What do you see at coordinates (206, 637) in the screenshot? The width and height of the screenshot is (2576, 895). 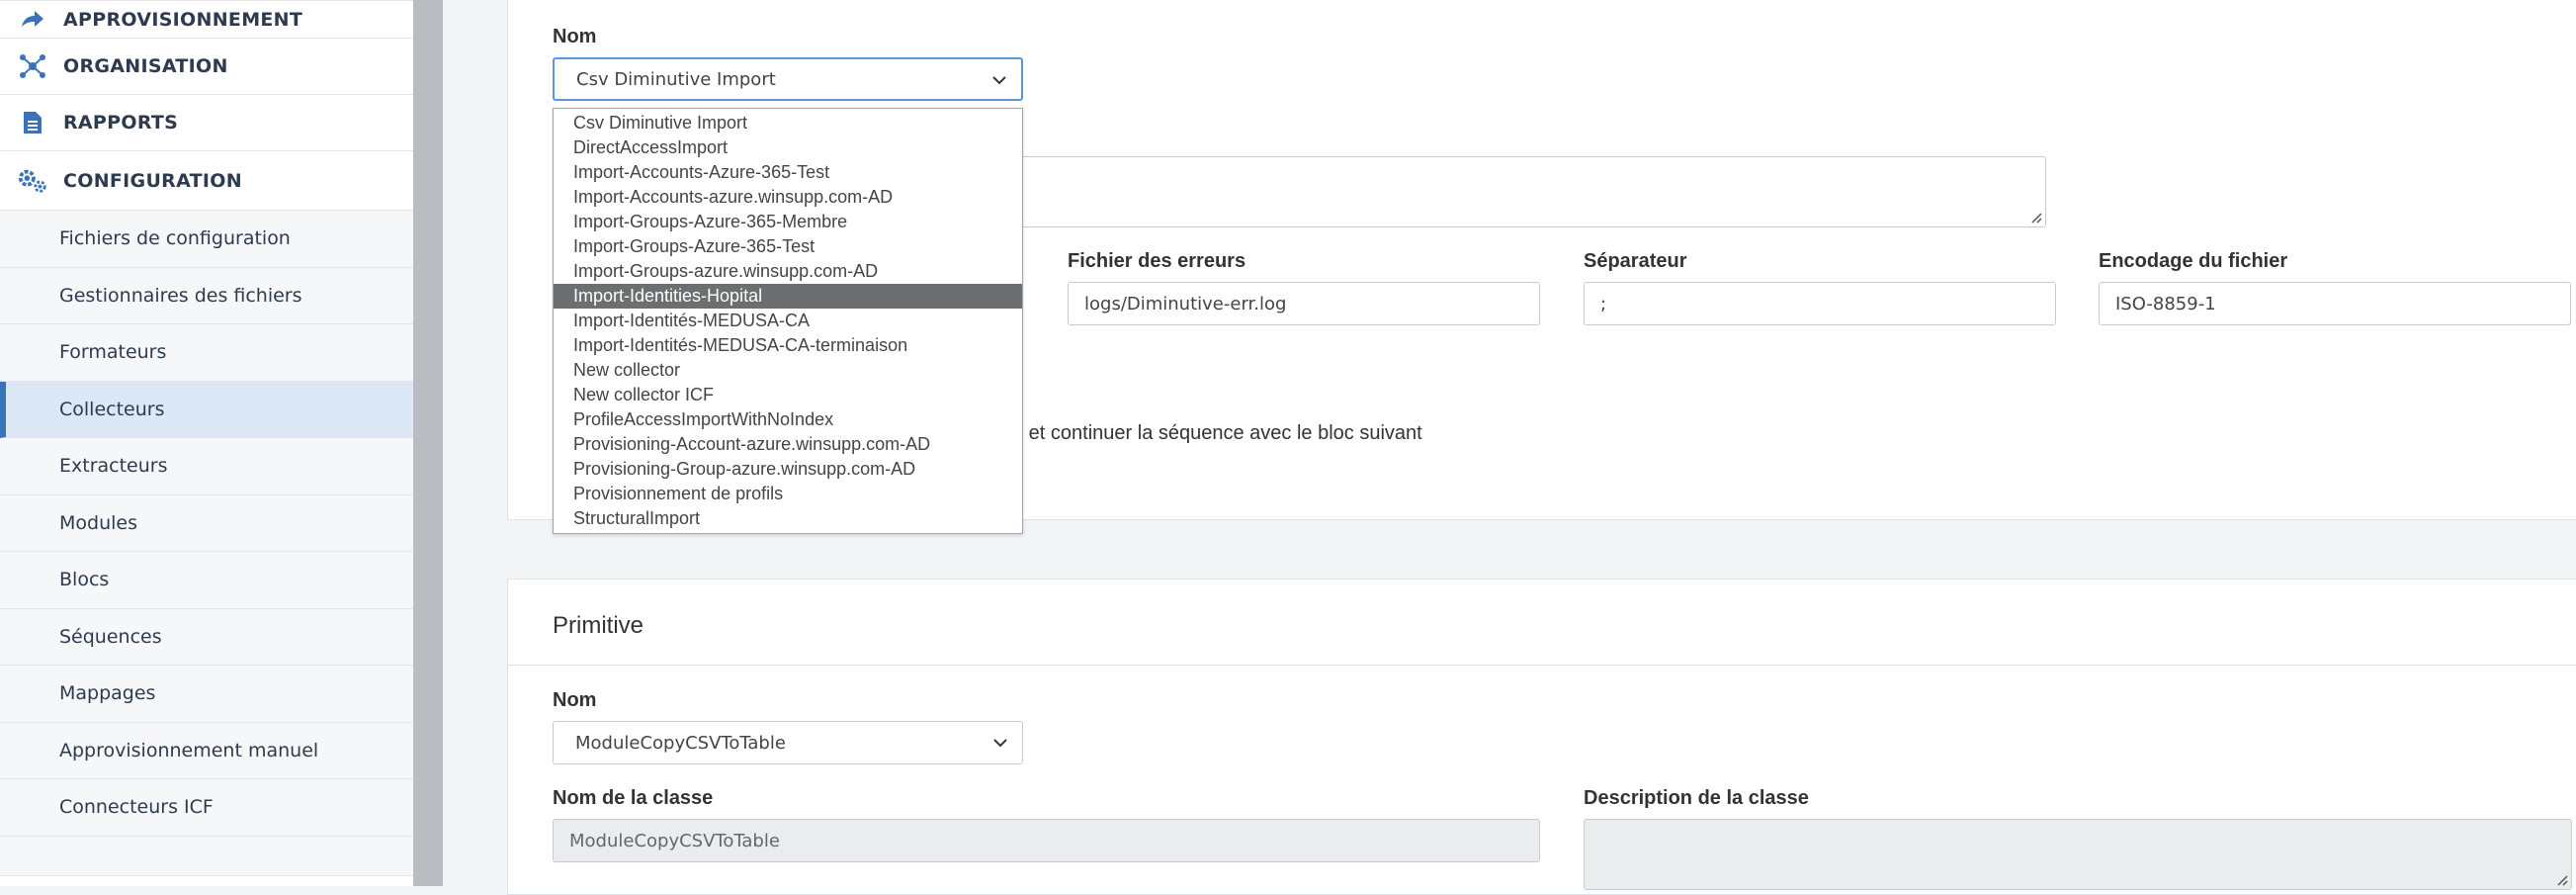 I see `sidebar-item-sequences: Séquences` at bounding box center [206, 637].